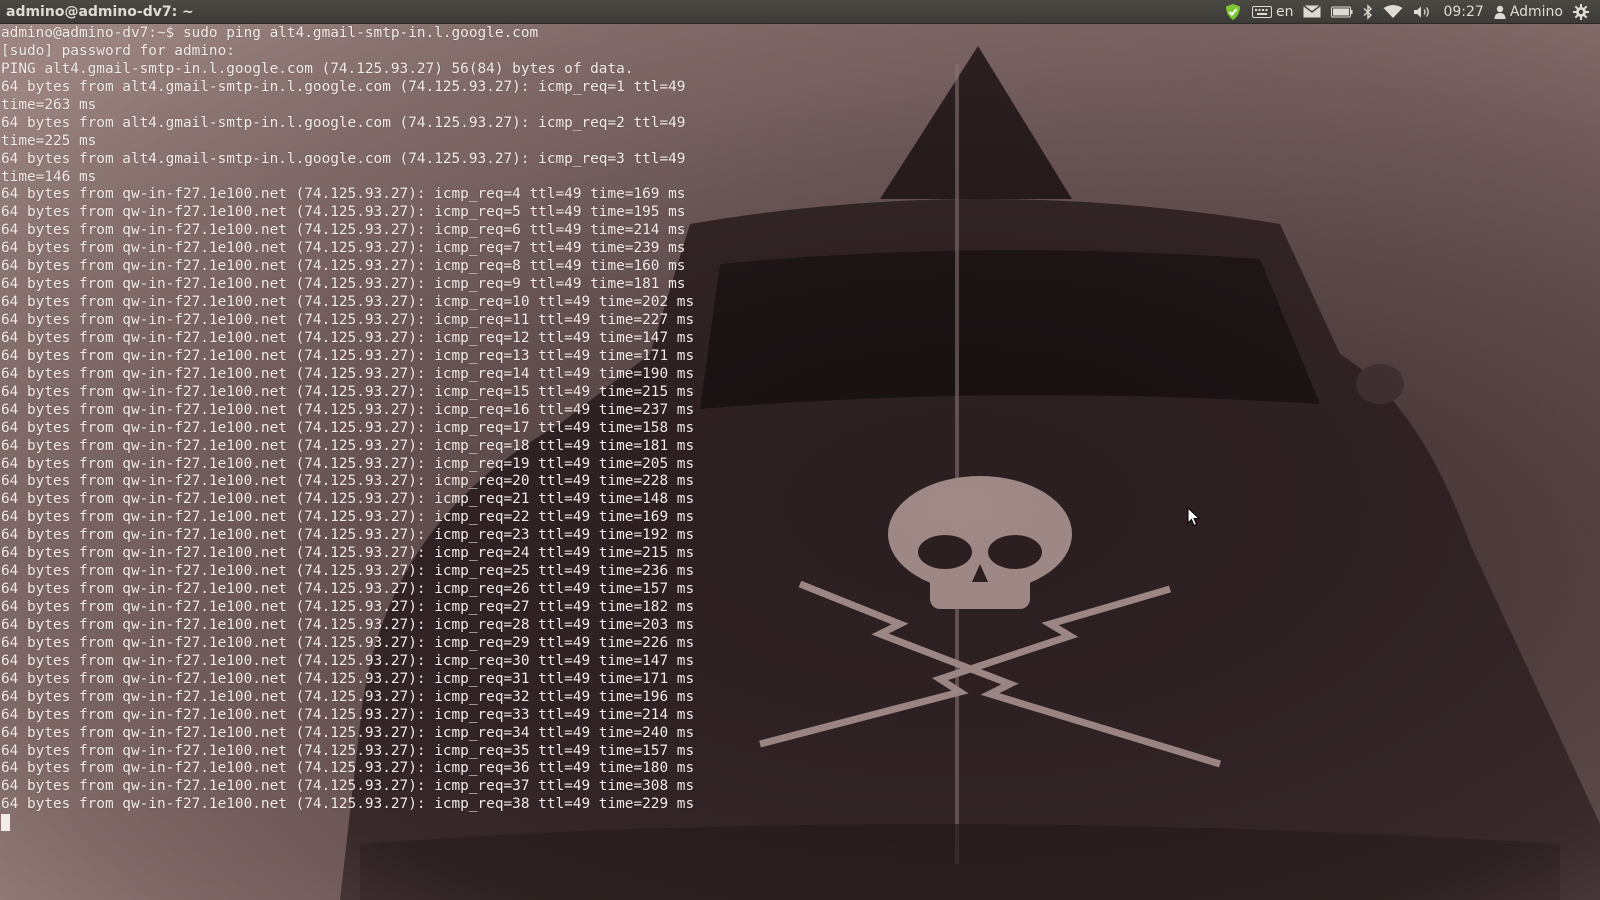 The width and height of the screenshot is (1600, 900). I want to click on user-name-label: Admino, so click(1536, 11).